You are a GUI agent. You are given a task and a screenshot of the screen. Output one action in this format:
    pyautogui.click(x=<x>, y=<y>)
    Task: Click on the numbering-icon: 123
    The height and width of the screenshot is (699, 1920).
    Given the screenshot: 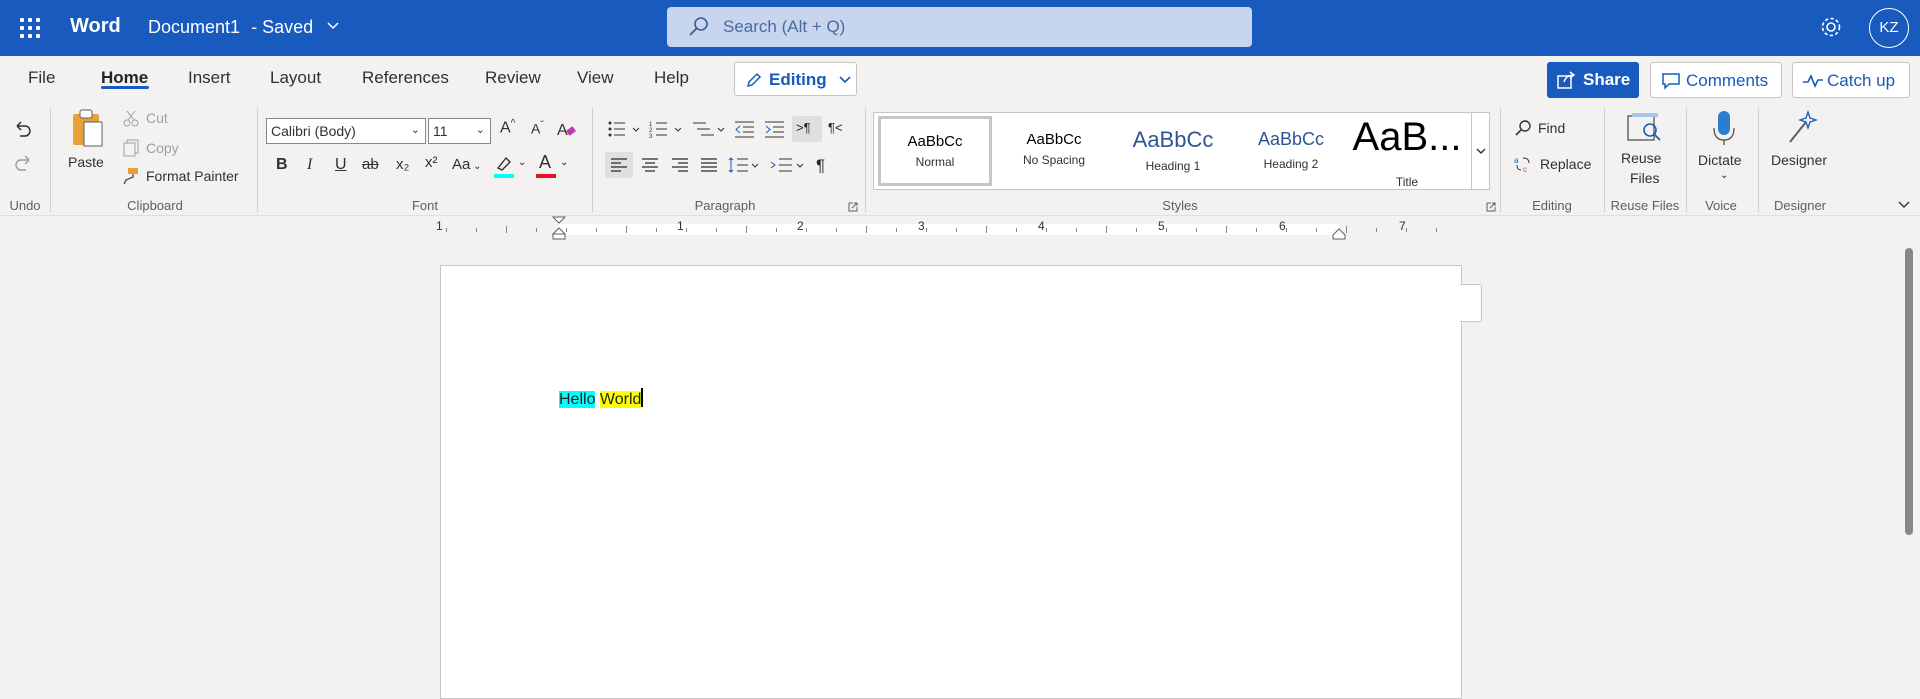 What is the action you would take?
    pyautogui.click(x=667, y=129)
    